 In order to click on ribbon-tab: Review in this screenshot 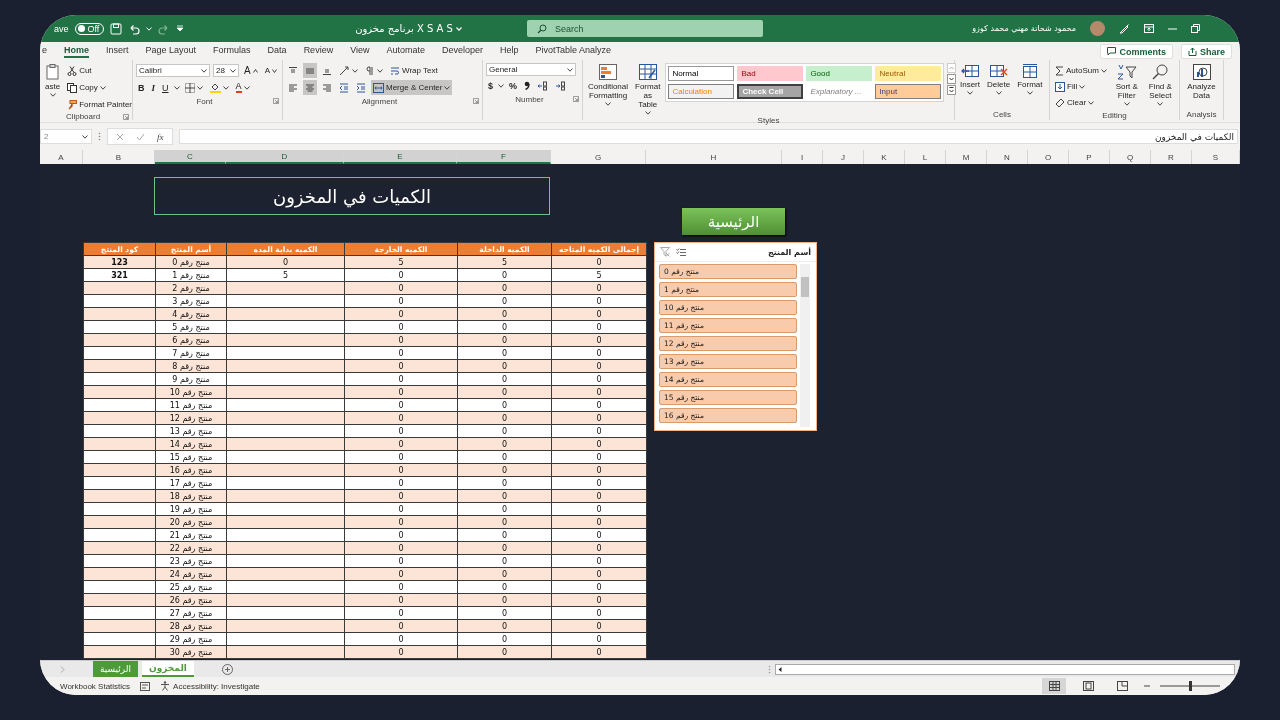, I will do `click(318, 50)`.